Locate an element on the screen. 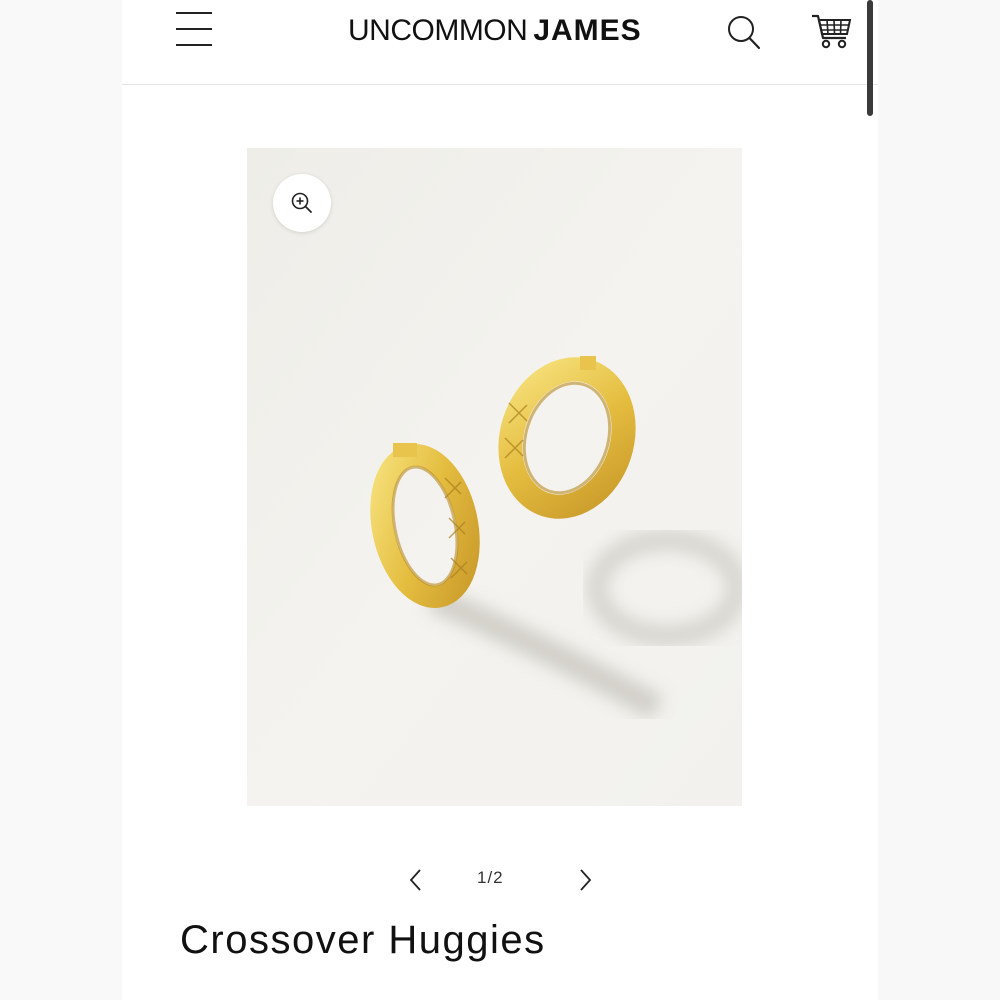 This screenshot has height=1000, width=1000. zoom-button is located at coordinates (302, 203).